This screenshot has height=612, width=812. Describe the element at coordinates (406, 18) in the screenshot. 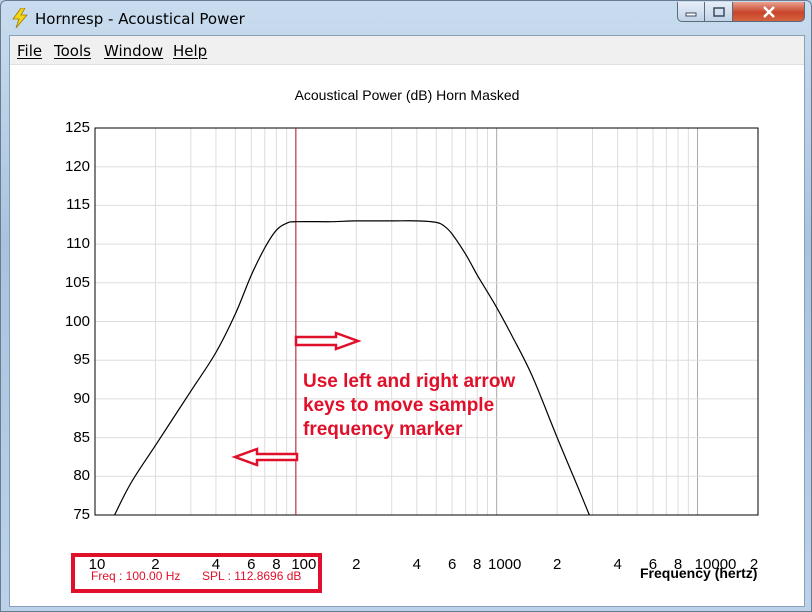

I see `title-bar: Hornresp - Acoustical Power` at that location.